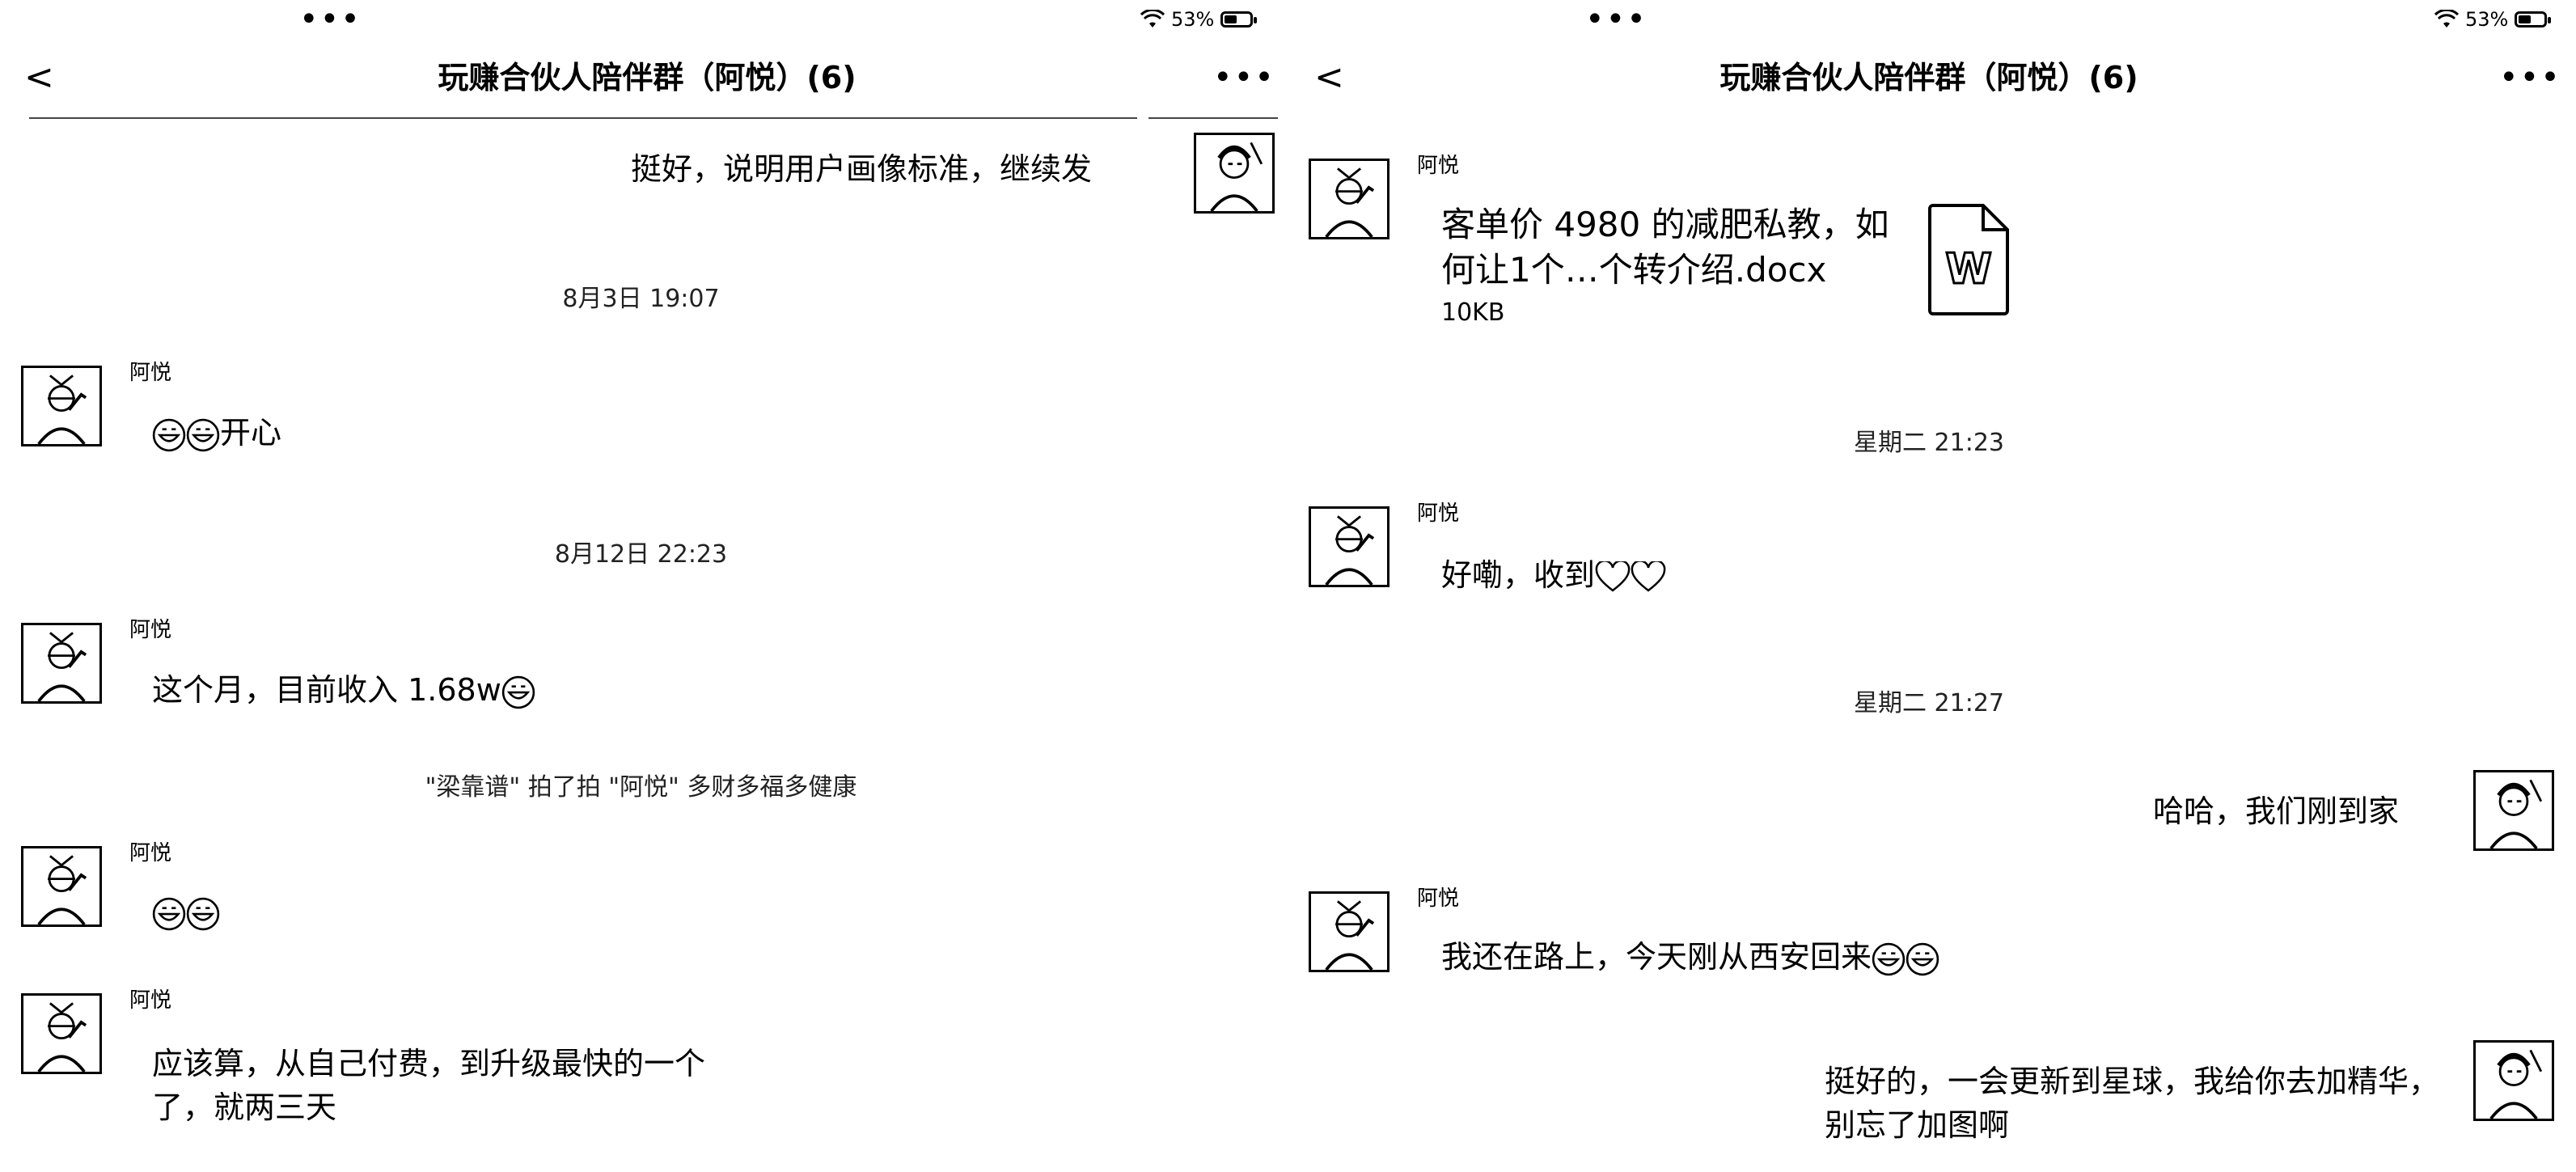 Image resolution: width=2576 pixels, height=1172 pixels. Describe the element at coordinates (1665, 247) in the screenshot. I see `file-name: 客单价 4980 的减肥私教，如何让1个…个转介绍.docx` at that location.